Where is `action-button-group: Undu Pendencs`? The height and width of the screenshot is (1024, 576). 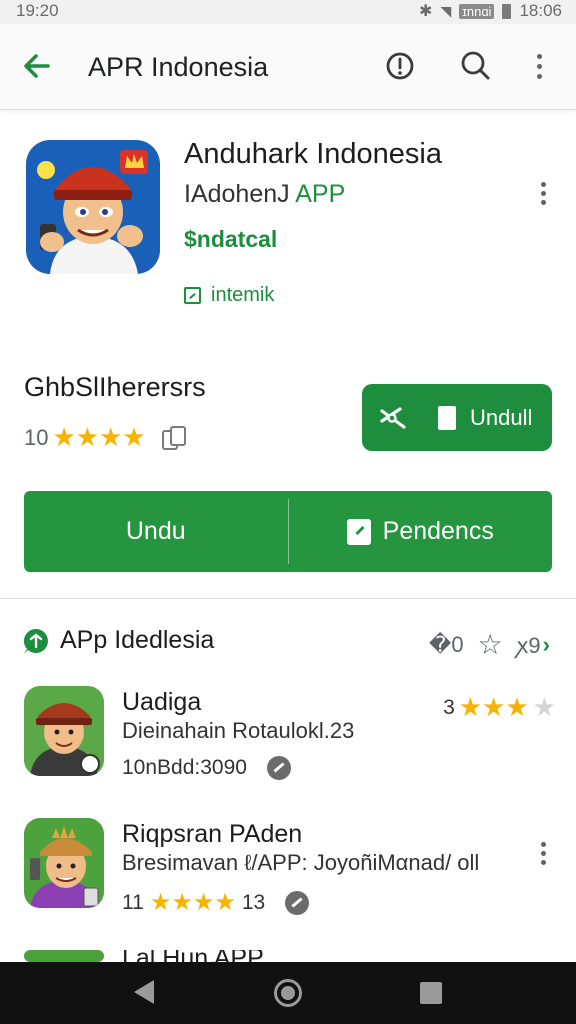 action-button-group: Undu Pendencs is located at coordinates (288, 531).